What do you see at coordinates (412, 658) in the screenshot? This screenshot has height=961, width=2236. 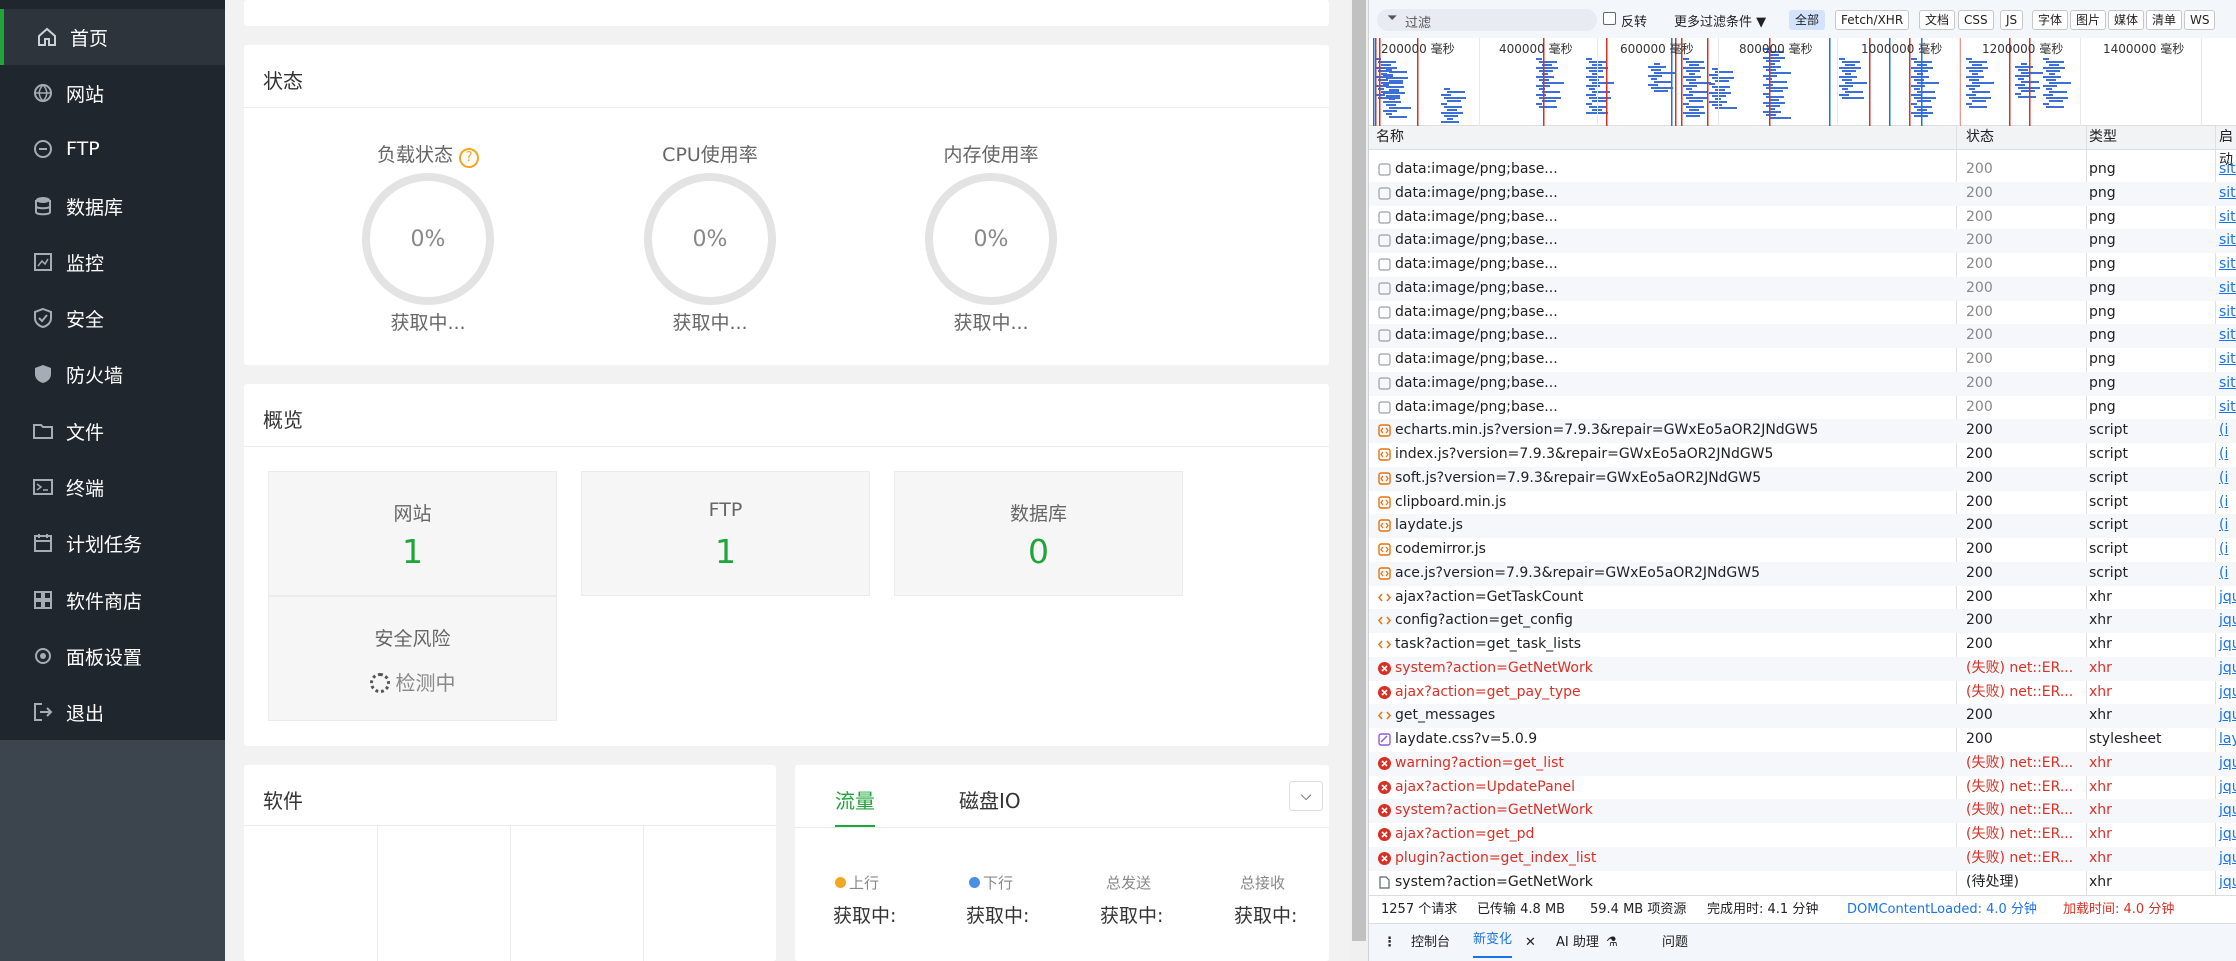 I see `overview-security-risk: 安全风险 检测中` at bounding box center [412, 658].